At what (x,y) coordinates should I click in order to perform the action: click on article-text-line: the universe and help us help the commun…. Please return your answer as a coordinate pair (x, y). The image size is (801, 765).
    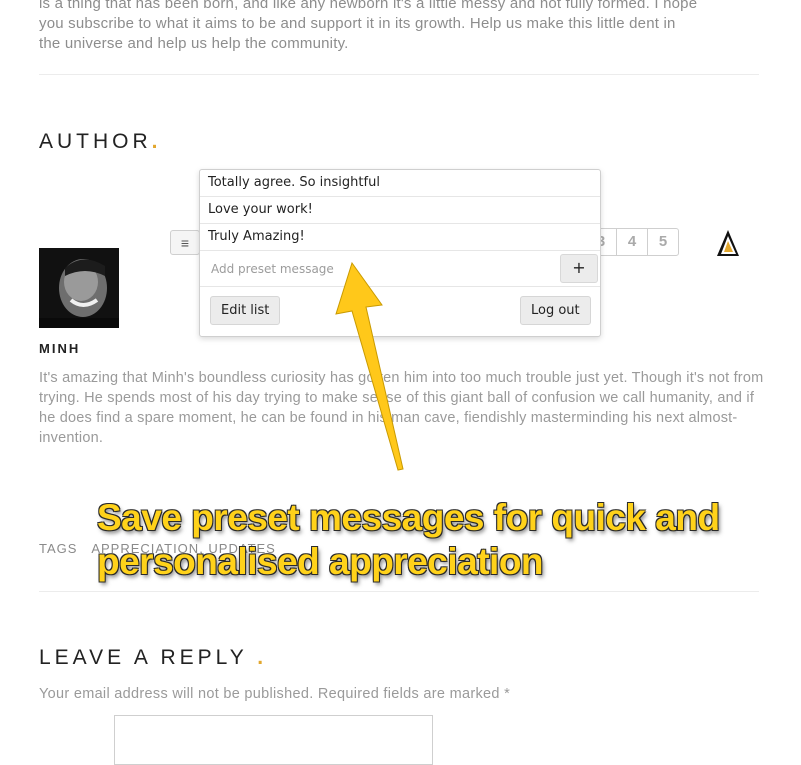
    Looking at the image, I should click on (194, 43).